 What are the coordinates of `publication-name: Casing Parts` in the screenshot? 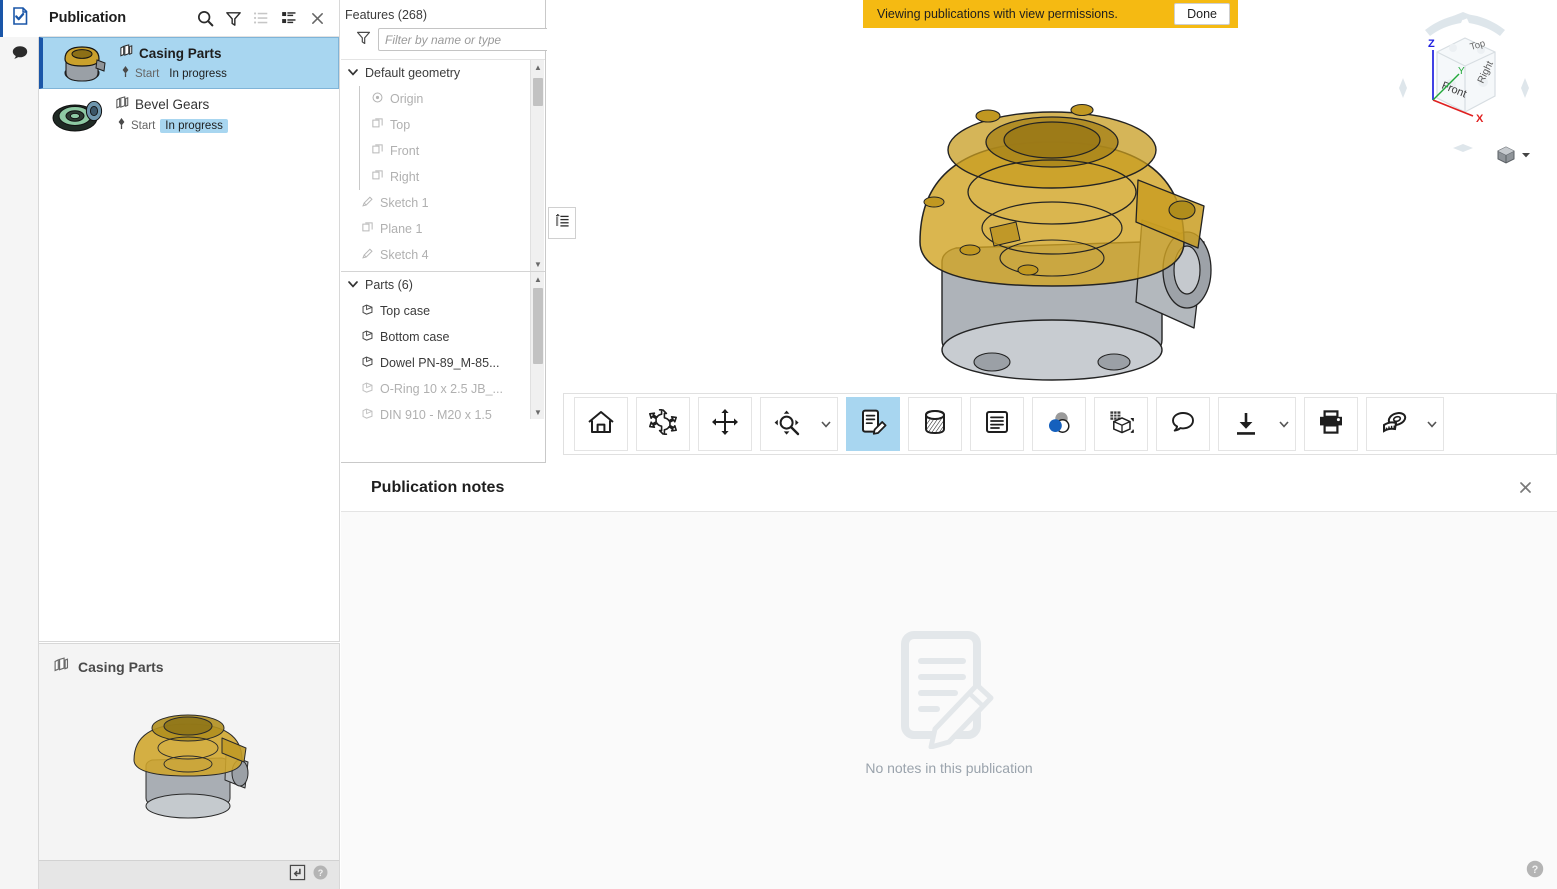 It's located at (180, 53).